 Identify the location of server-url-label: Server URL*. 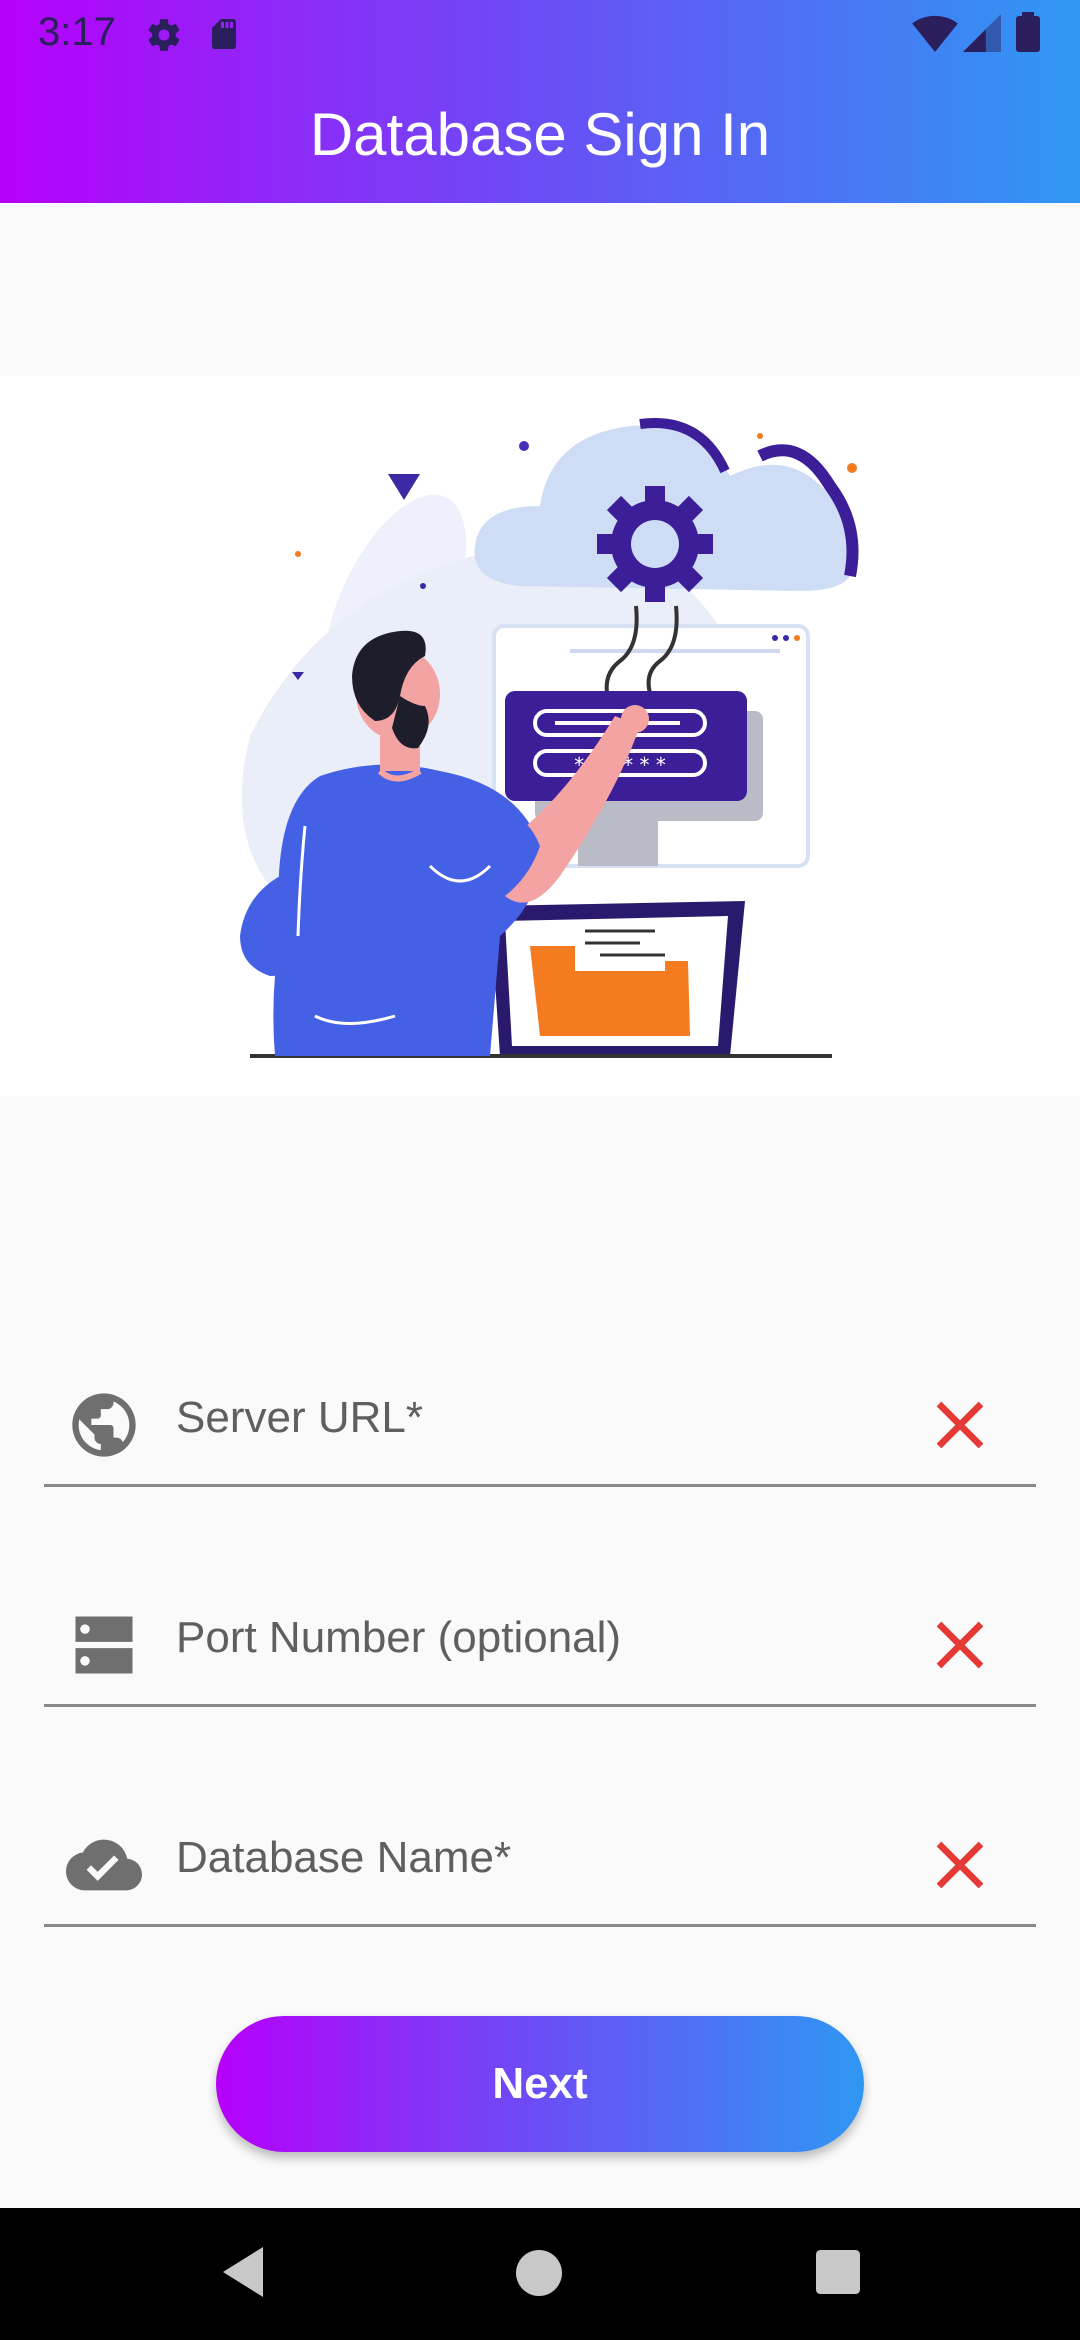
(299, 1417).